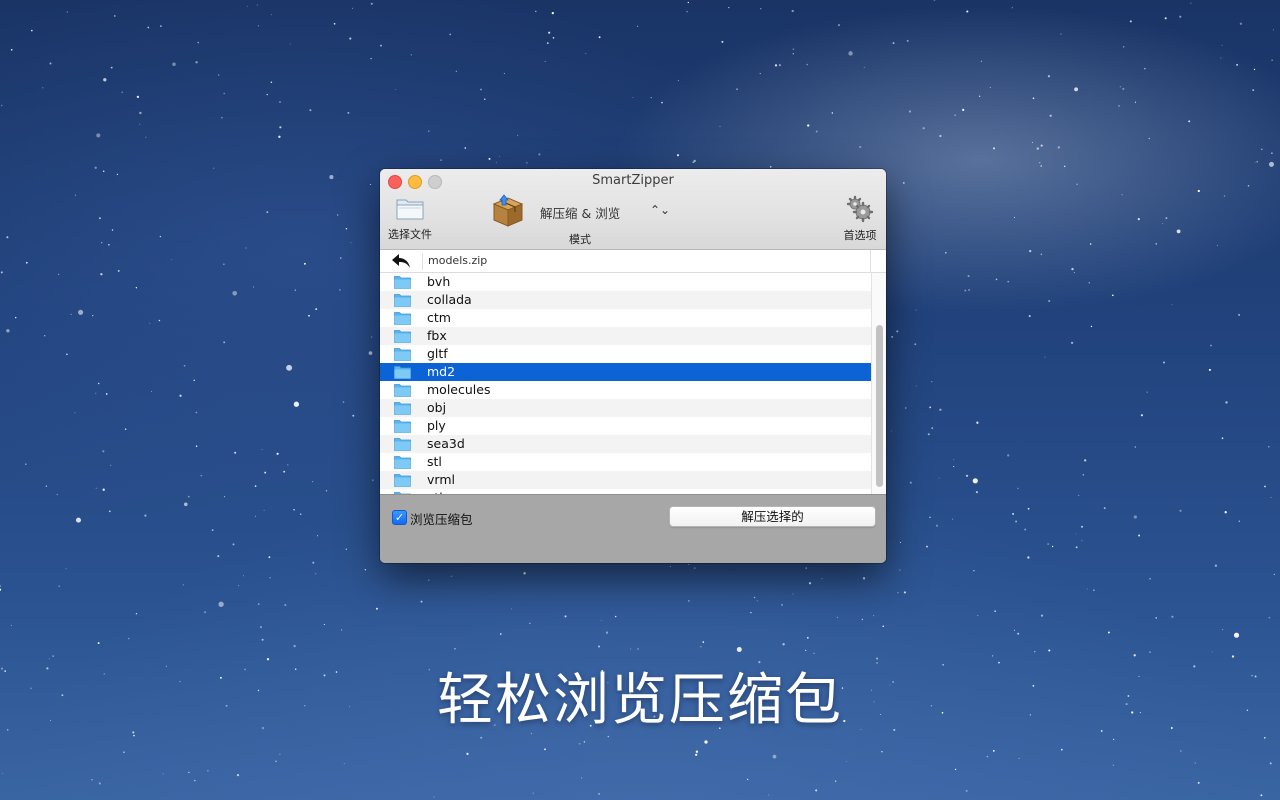  I want to click on chevron-updown-icon: ⌃⌄, so click(660, 210).